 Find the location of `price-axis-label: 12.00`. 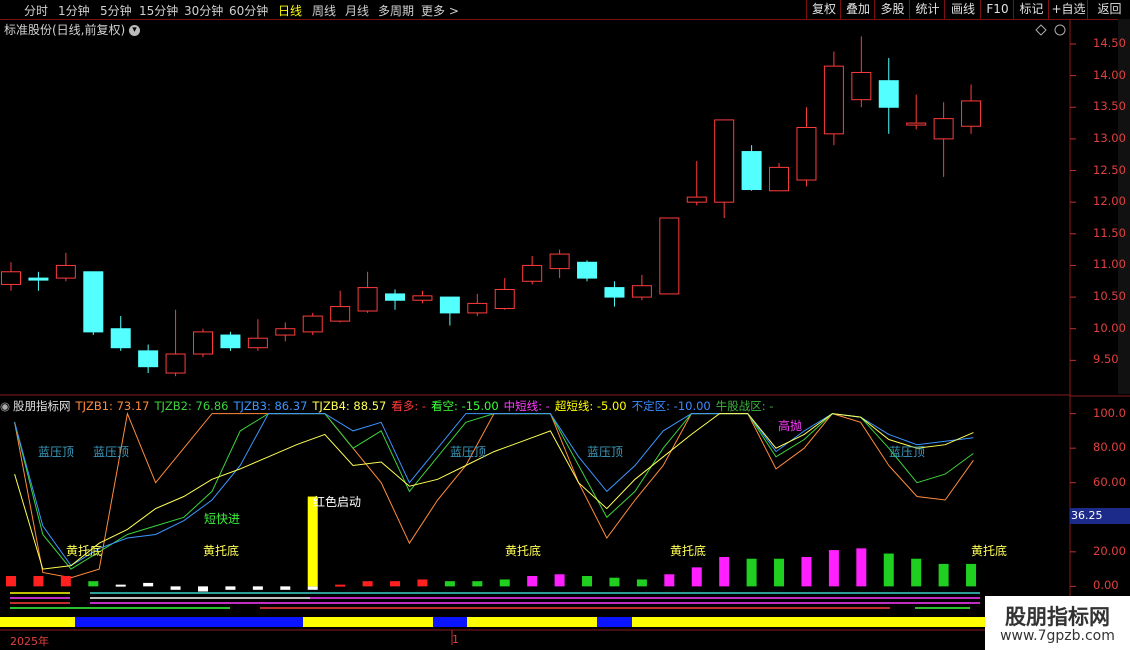

price-axis-label: 12.00 is located at coordinates (1109, 201).